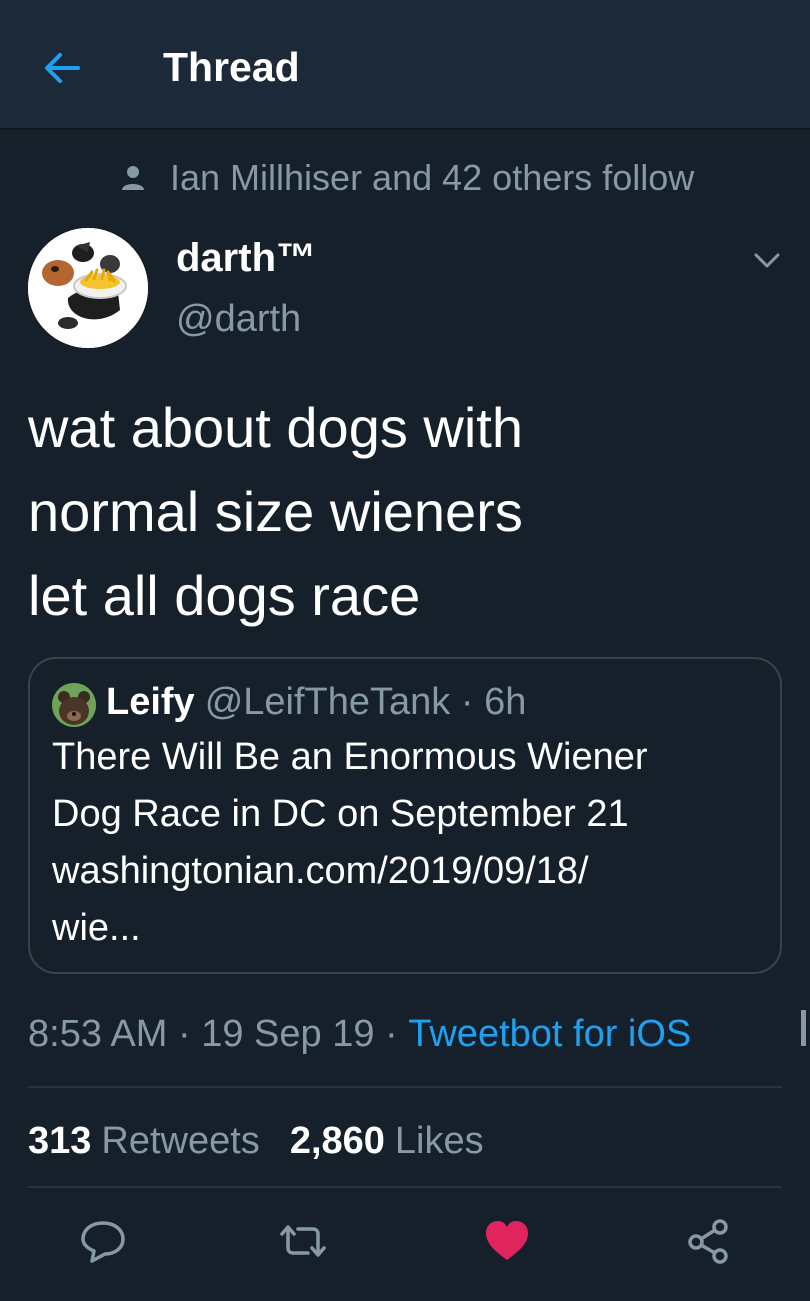 The image size is (810, 1301). I want to click on arrow-left-icon, so click(62, 68).